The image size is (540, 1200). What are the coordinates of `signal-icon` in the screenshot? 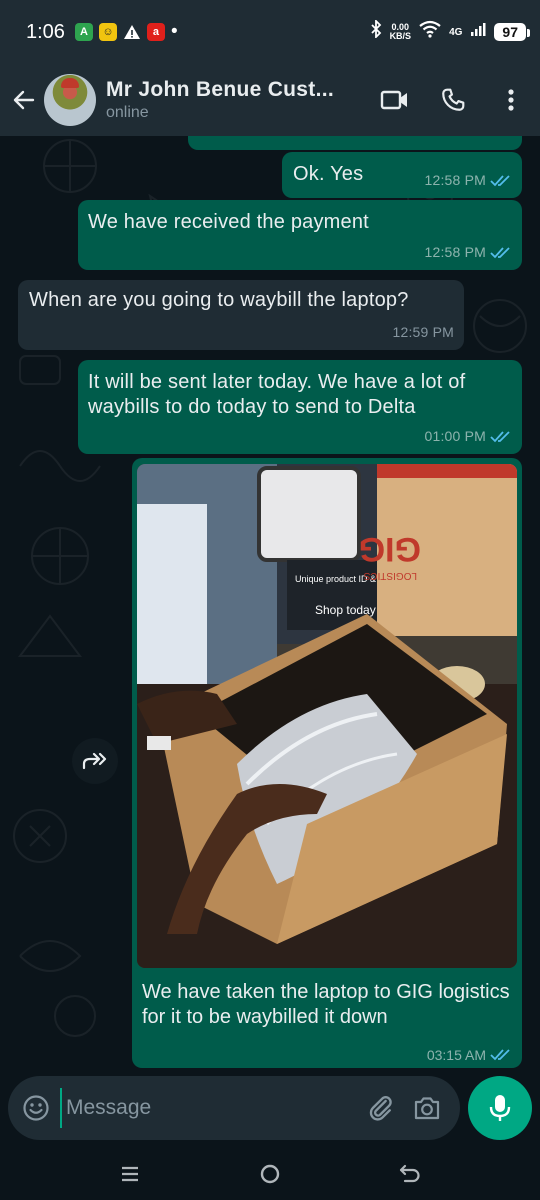 It's located at (478, 32).